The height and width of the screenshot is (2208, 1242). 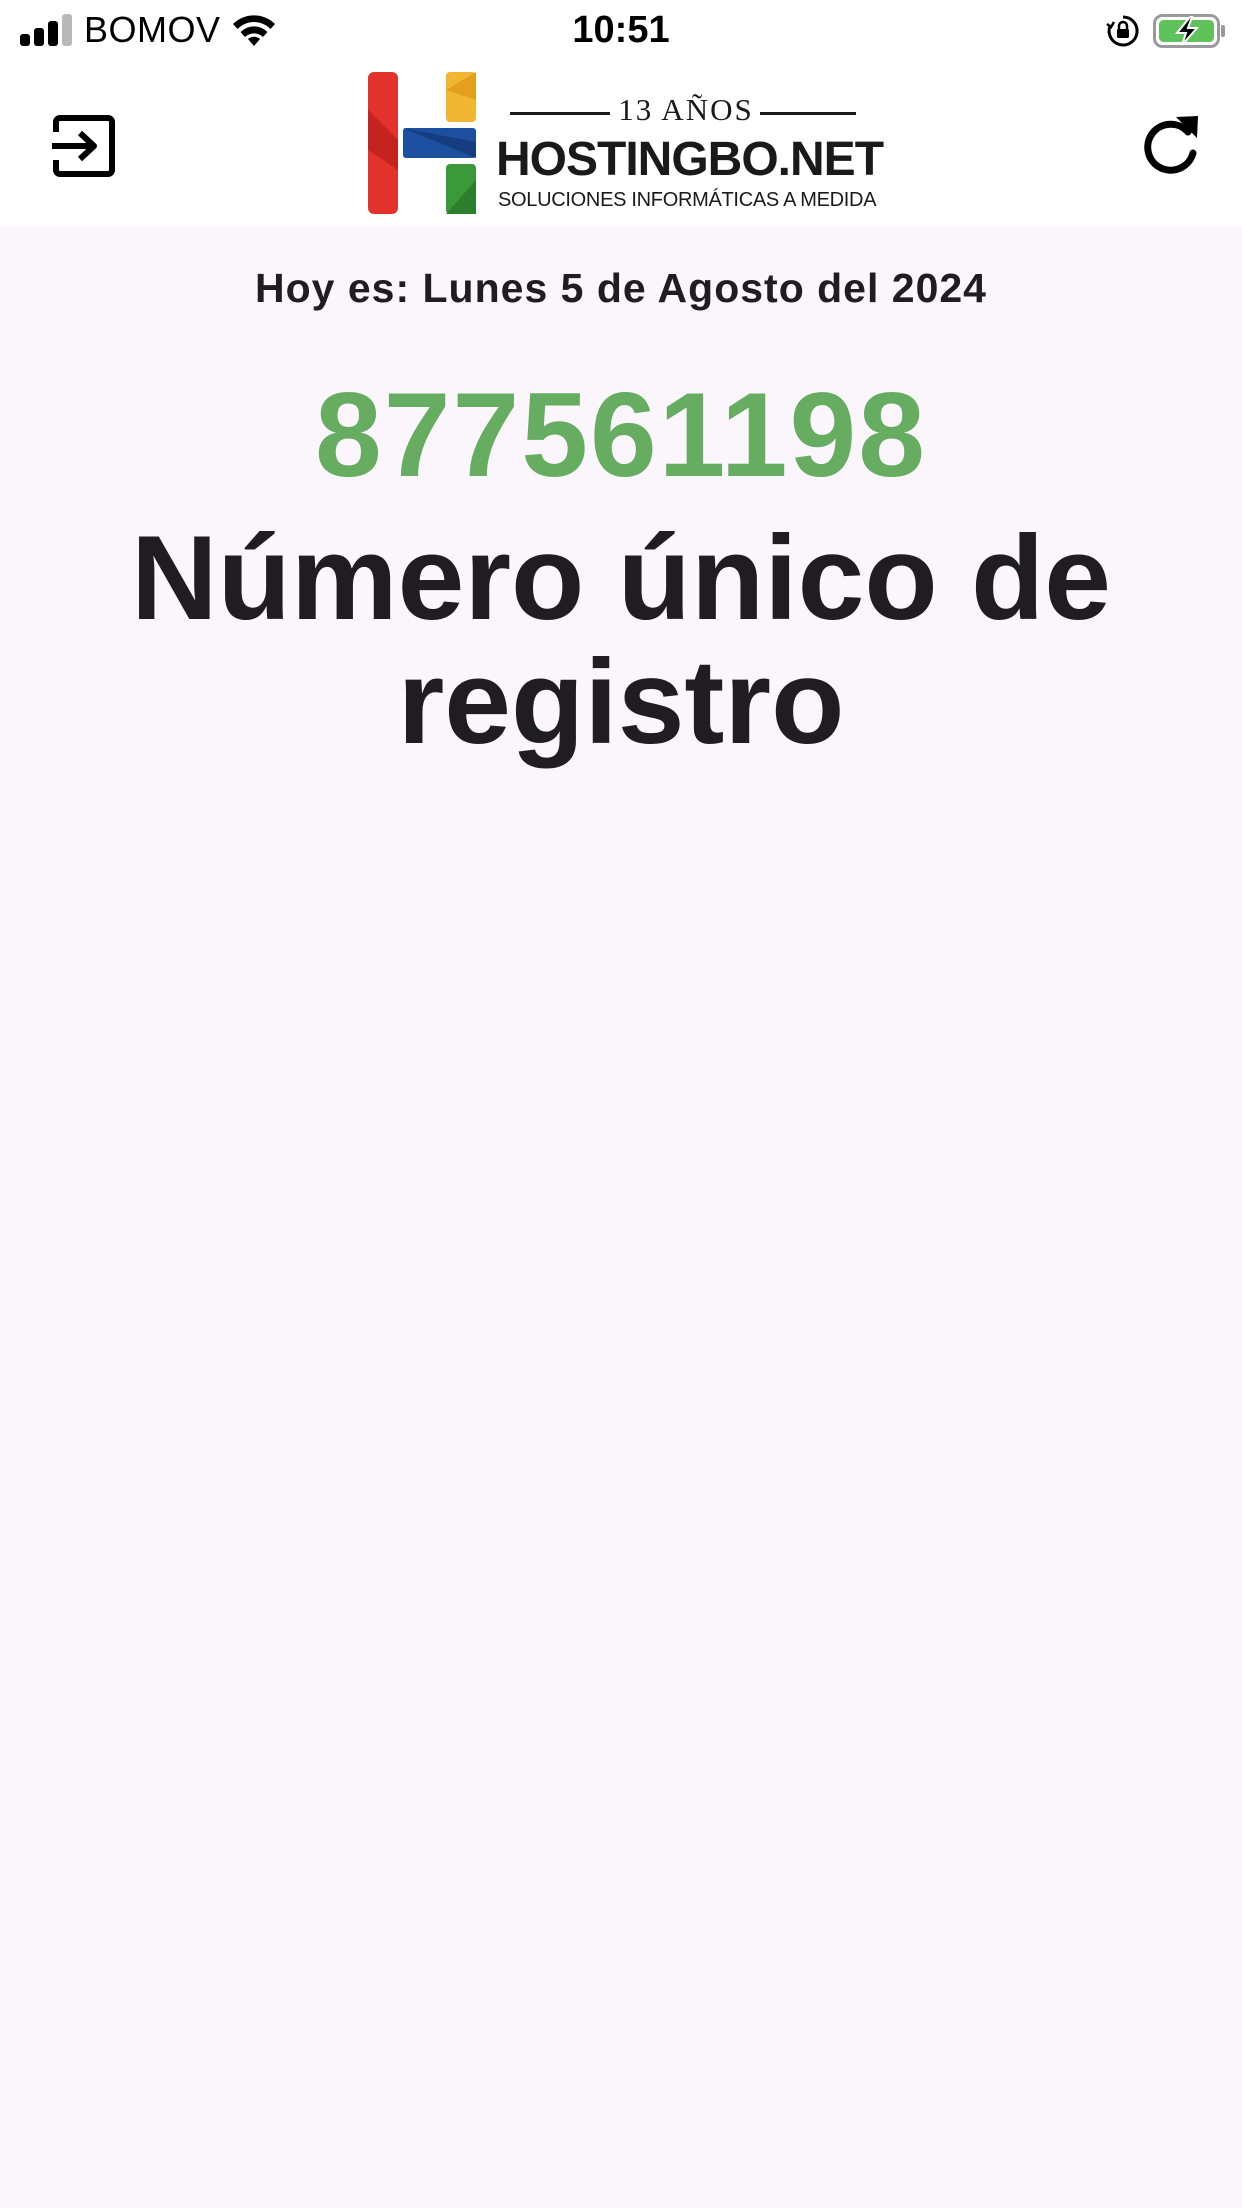 I want to click on status-time: 10:51, so click(x=621, y=30).